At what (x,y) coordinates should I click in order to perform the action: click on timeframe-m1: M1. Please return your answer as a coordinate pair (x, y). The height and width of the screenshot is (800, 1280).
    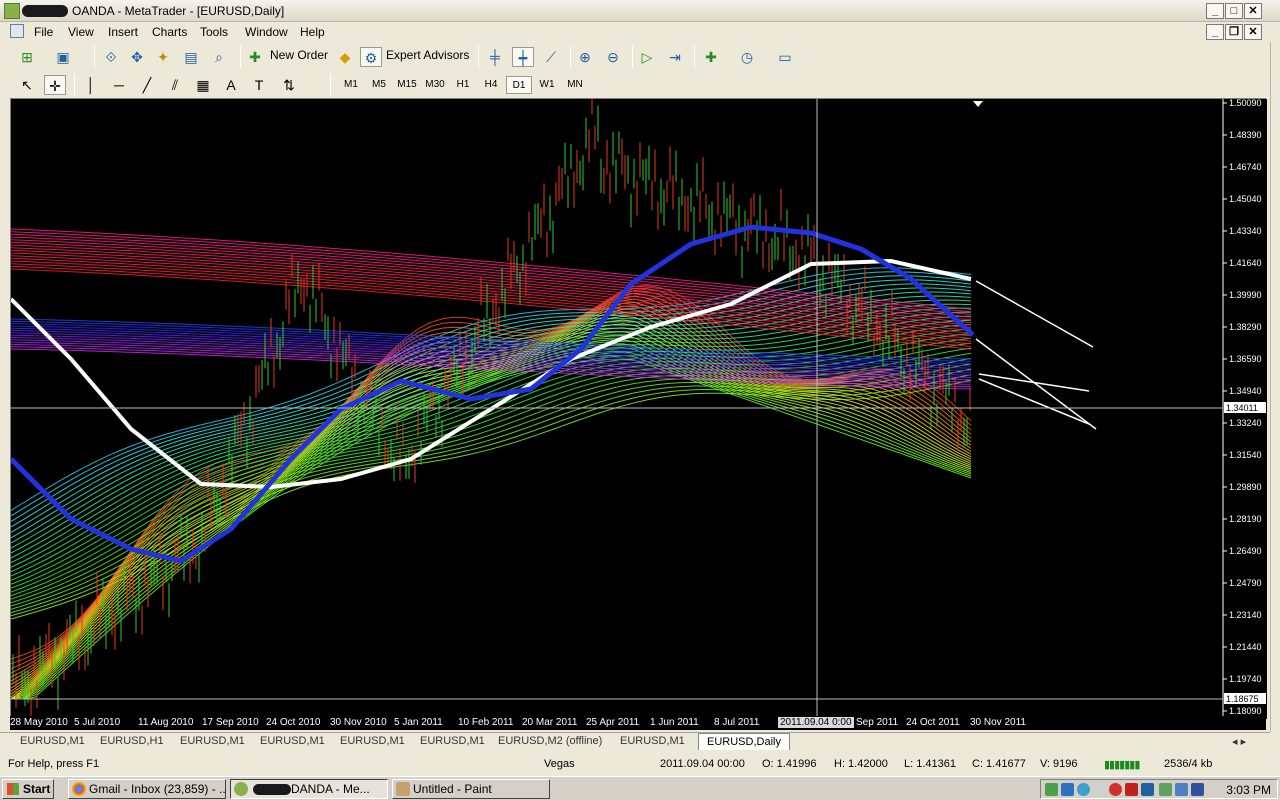
    Looking at the image, I should click on (351, 85).